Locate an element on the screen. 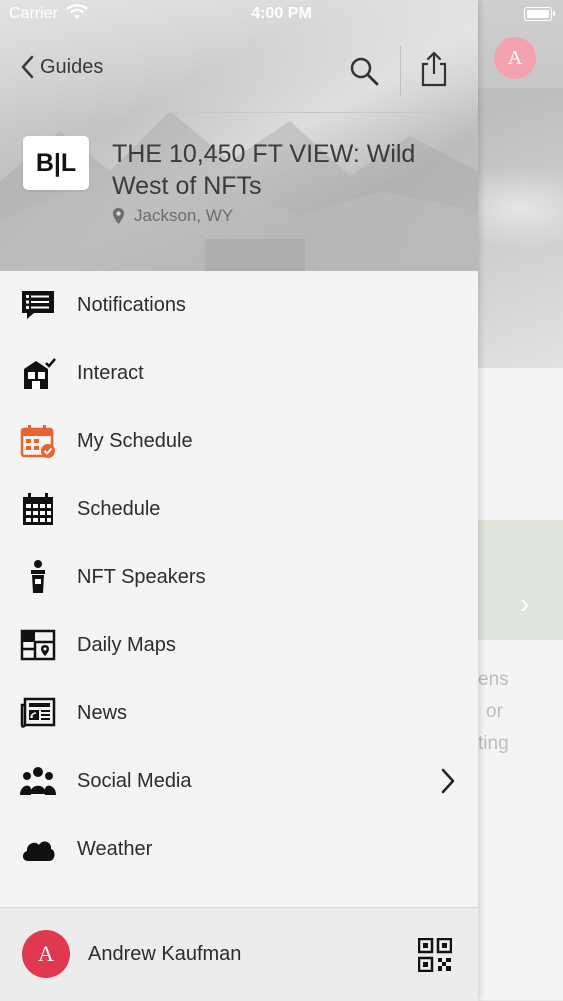 This screenshot has width=563, height=1001. background-avatar: A is located at coordinates (515, 58).